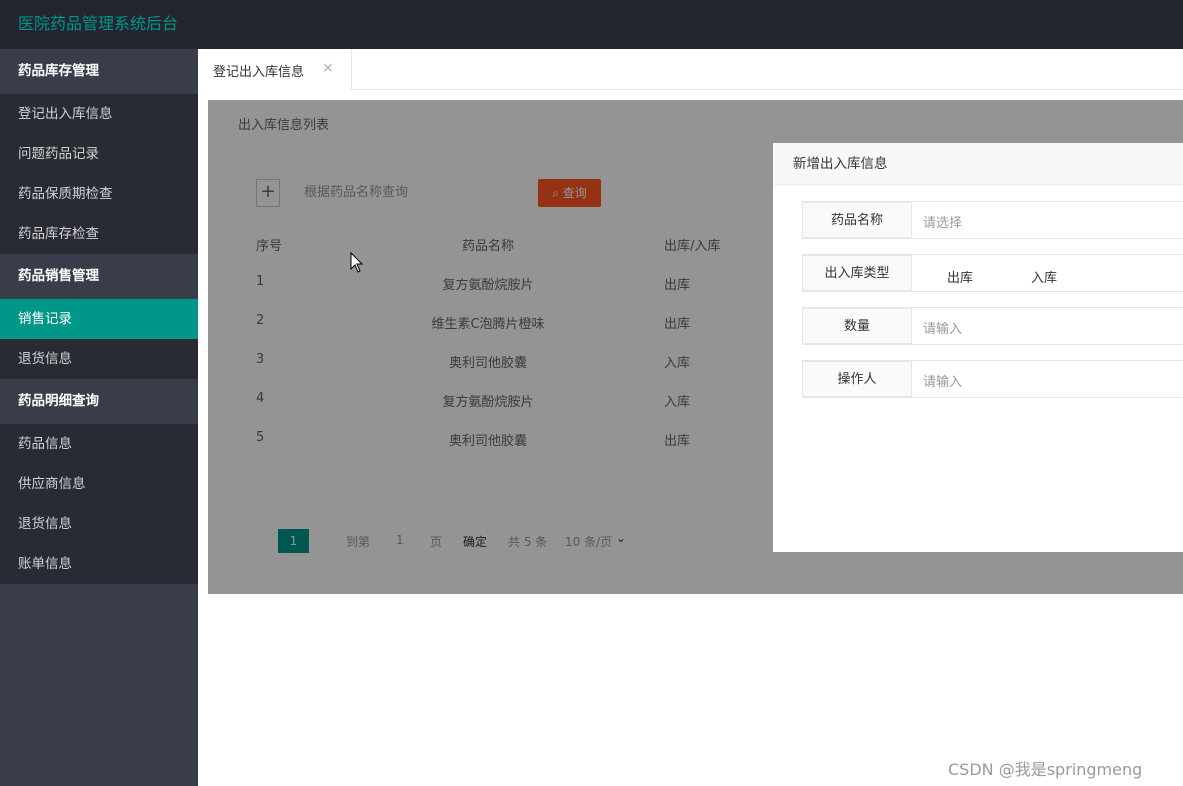 This screenshot has width=1183, height=786. I want to click on sidebar-item-register-io: 登记出入库信息, so click(99, 114).